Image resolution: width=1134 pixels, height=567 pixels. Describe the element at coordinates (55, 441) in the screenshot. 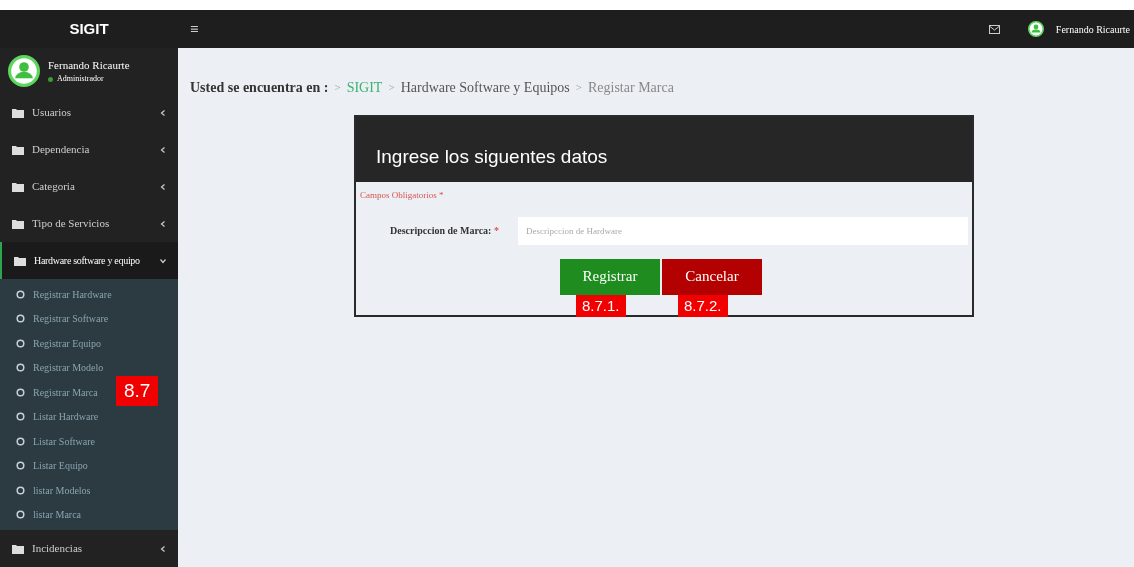

I see `submenu-item: Listar Software` at that location.